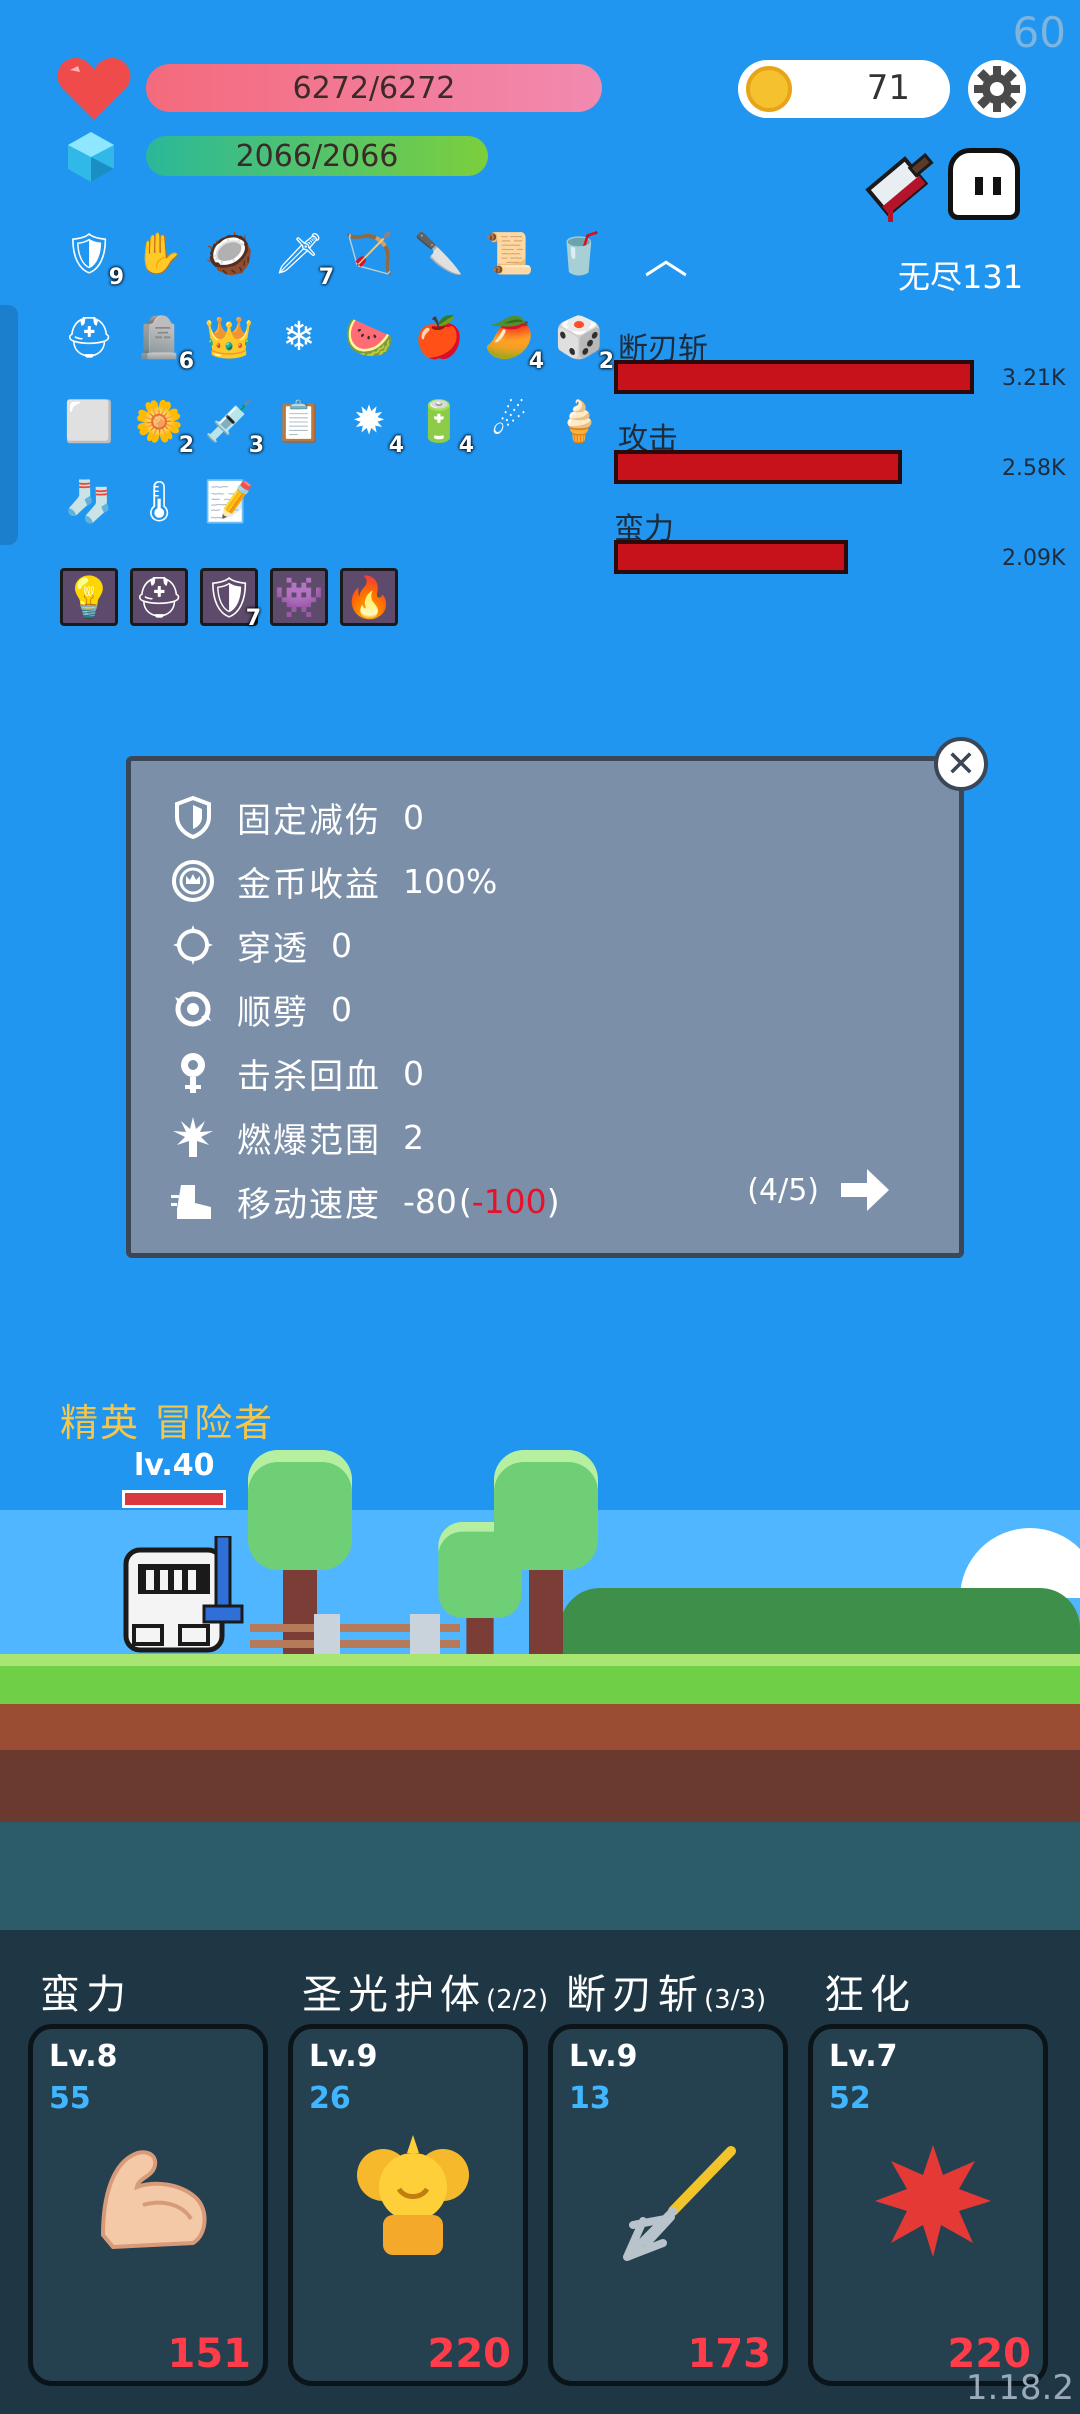  Describe the element at coordinates (553, 1201) in the screenshot. I see `paren-close: )` at that location.